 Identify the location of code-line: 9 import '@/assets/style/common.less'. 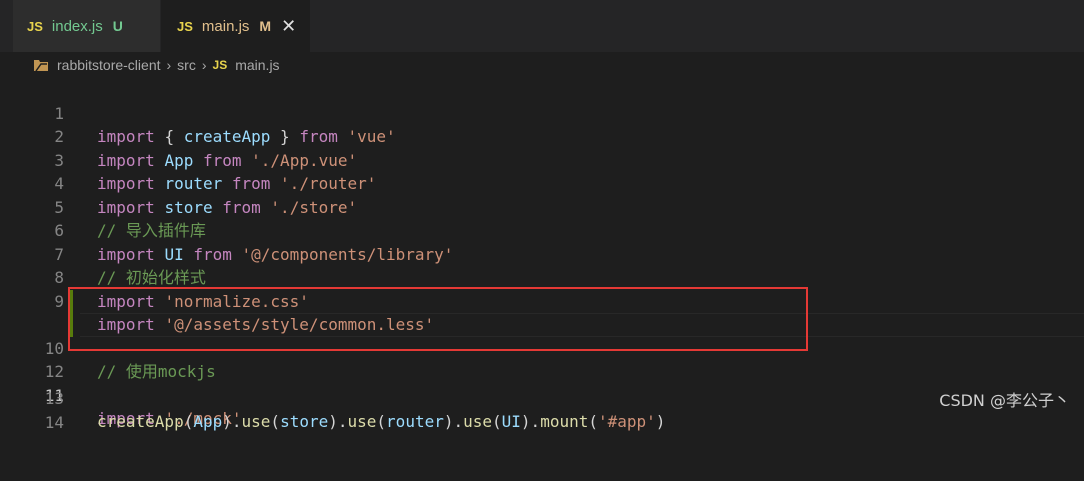
(542, 300).